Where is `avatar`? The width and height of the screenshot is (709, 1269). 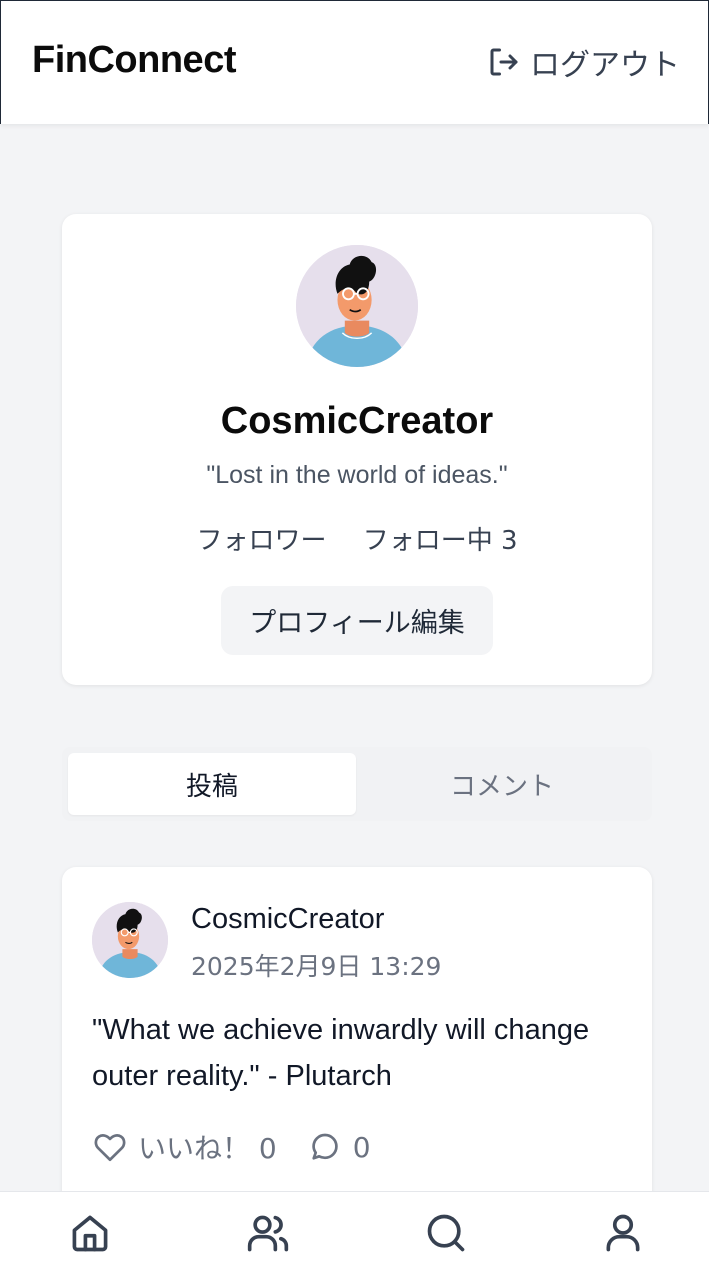 avatar is located at coordinates (357, 306).